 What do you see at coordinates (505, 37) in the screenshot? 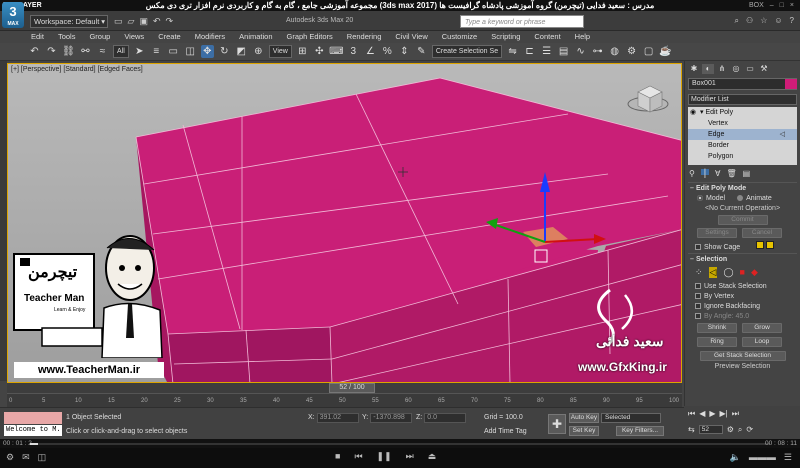
I see `menu-scripting: Scripting` at bounding box center [505, 37].